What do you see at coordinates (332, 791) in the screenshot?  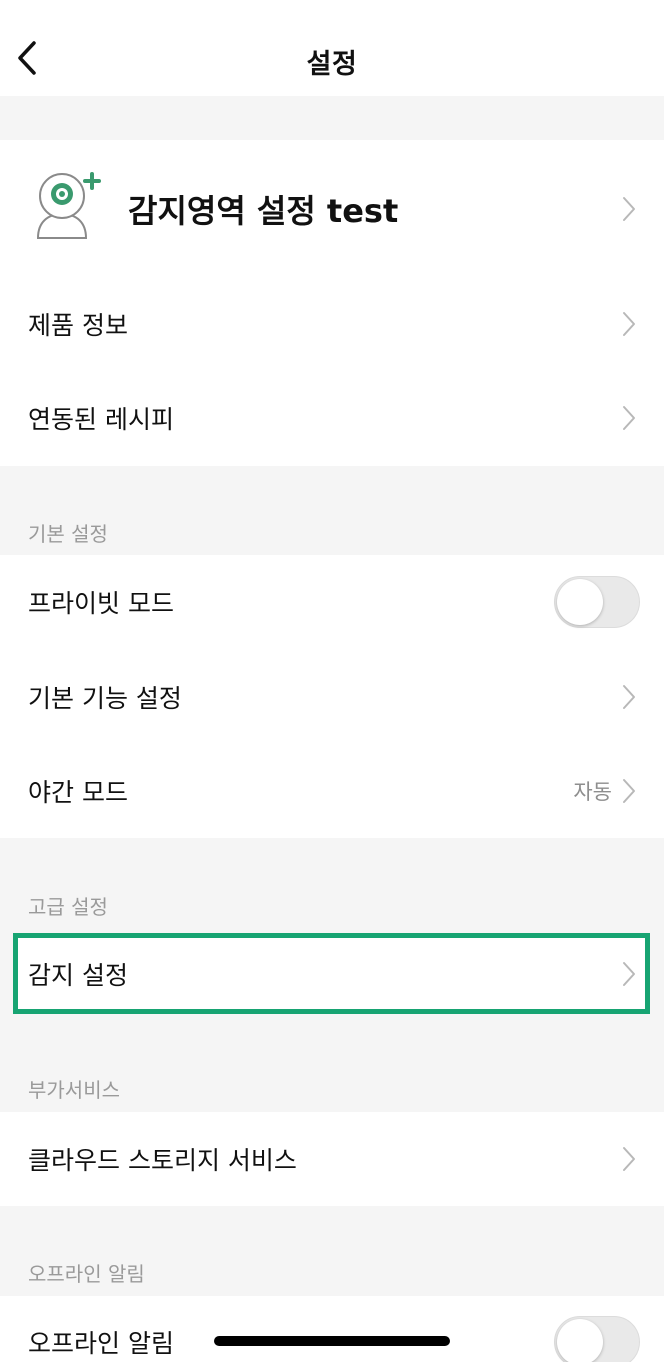 I see `menu-item-night-mode: 야간 모드 자동` at bounding box center [332, 791].